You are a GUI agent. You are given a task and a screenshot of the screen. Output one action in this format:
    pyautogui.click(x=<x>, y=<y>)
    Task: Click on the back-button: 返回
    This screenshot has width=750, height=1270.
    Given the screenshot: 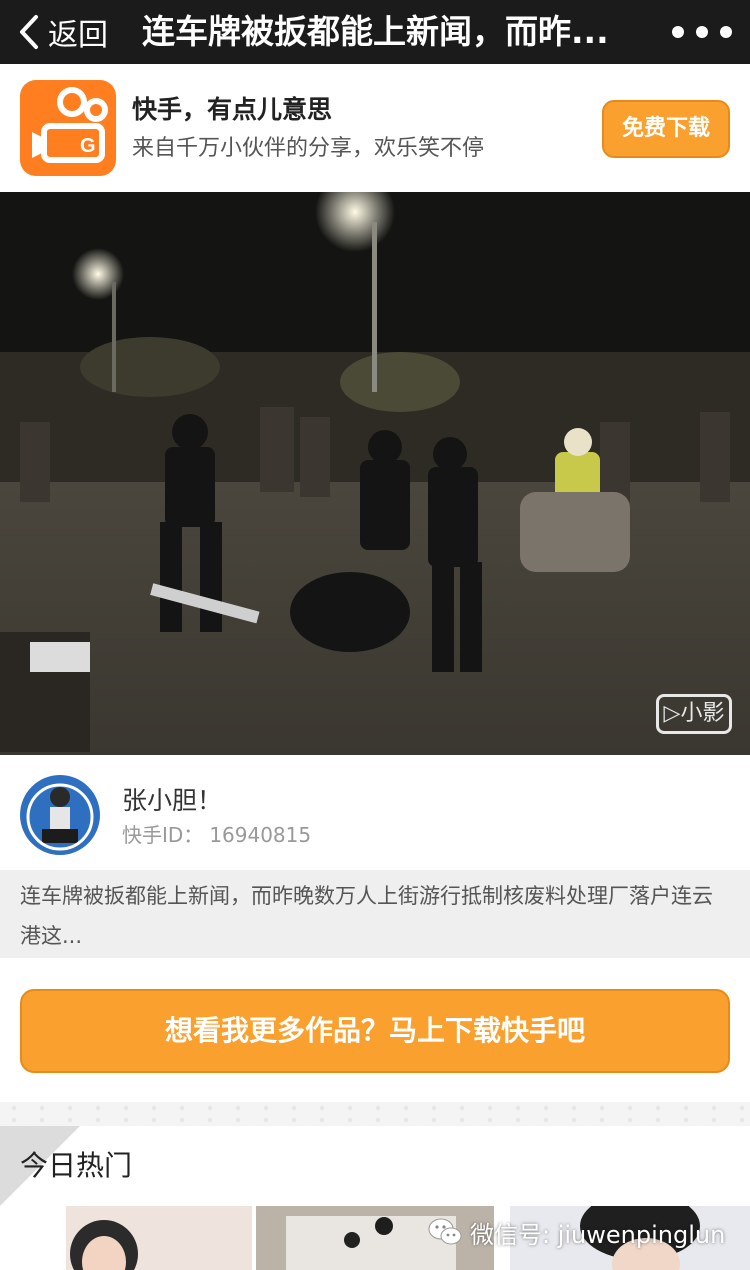 What is the action you would take?
    pyautogui.click(x=62, y=32)
    